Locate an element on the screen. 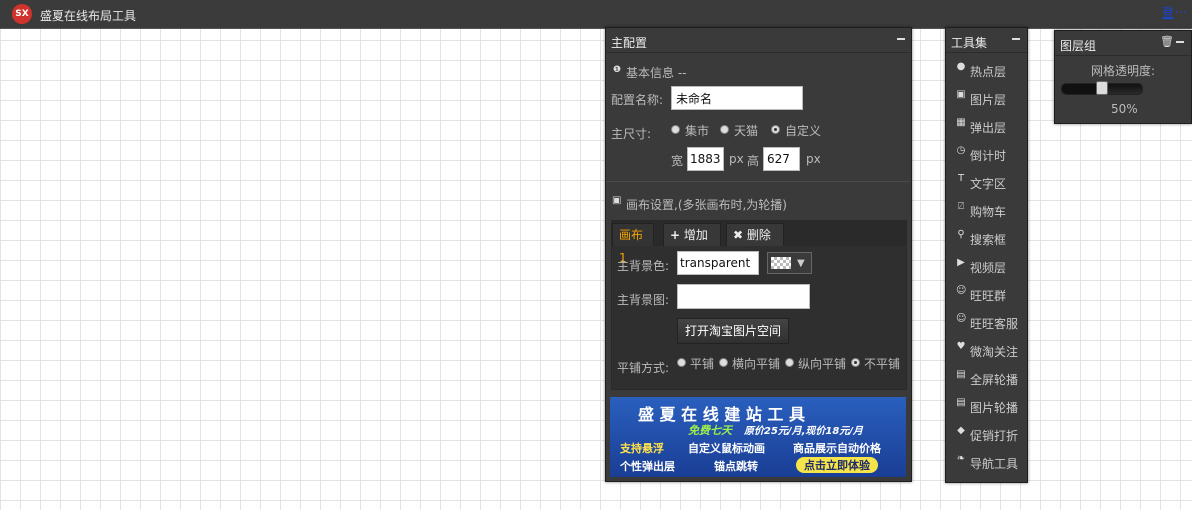  height-input is located at coordinates (781, 159).